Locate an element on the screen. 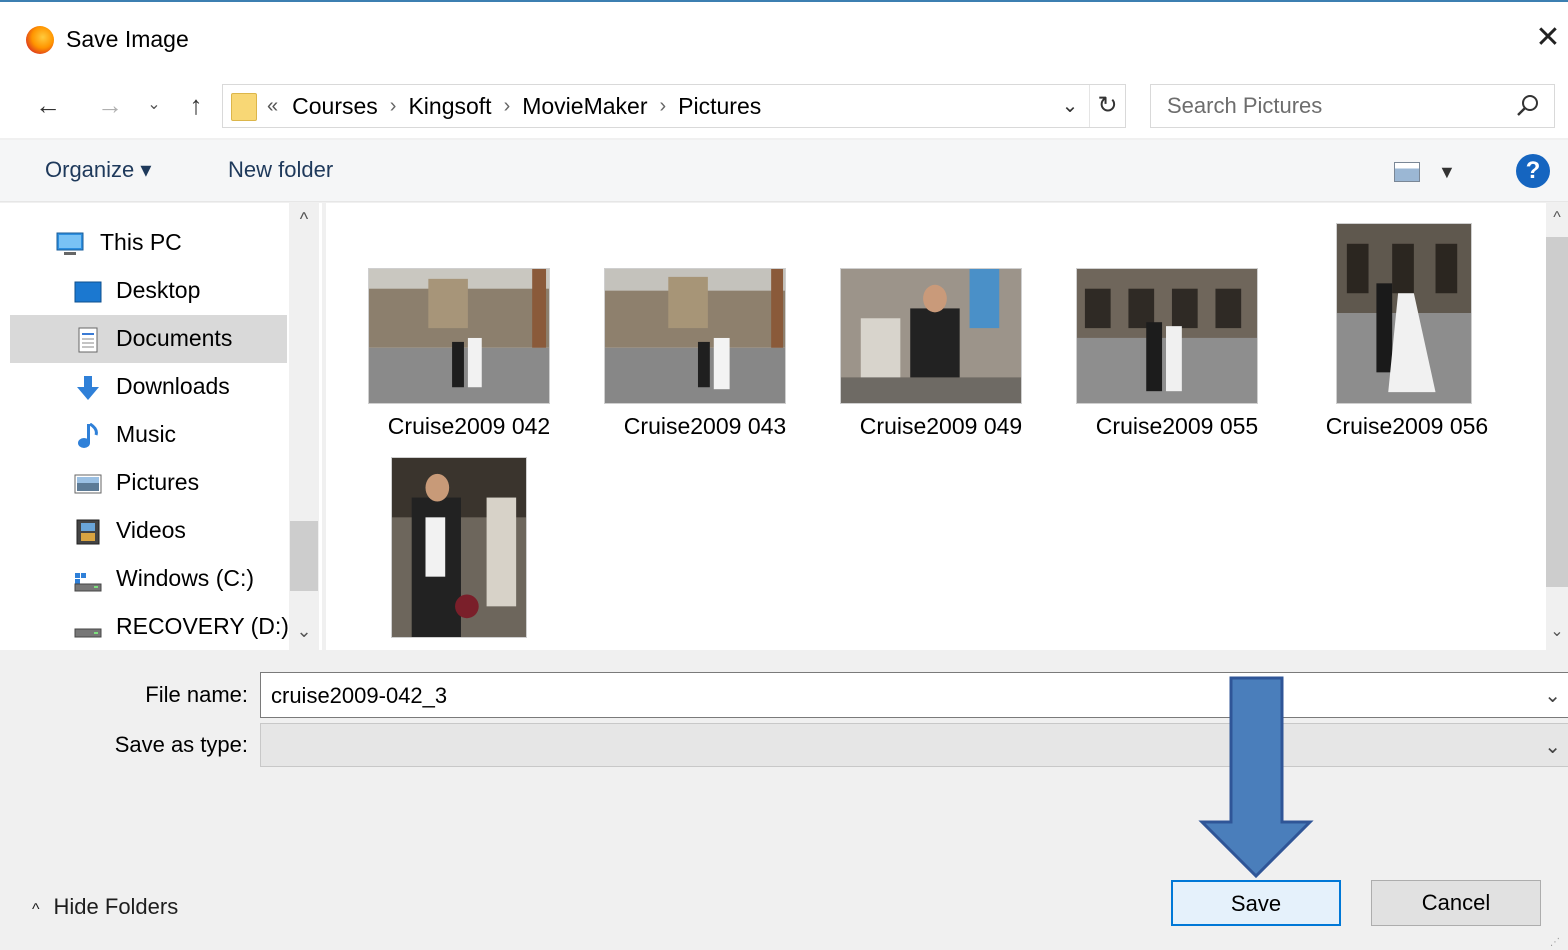 This screenshot has width=1568, height=950. sidebar-item-label: Documents is located at coordinates (174, 338).